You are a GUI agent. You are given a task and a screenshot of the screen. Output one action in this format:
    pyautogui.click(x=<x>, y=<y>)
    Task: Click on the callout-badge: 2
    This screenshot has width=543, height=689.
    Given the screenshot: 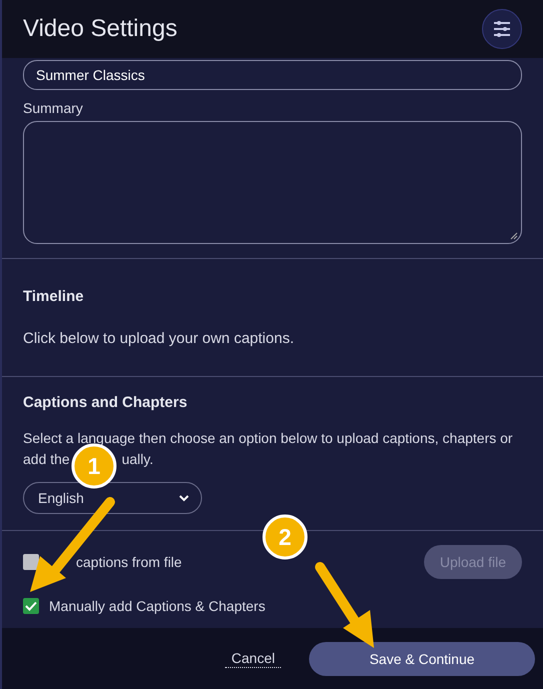 What is the action you would take?
    pyautogui.click(x=285, y=537)
    